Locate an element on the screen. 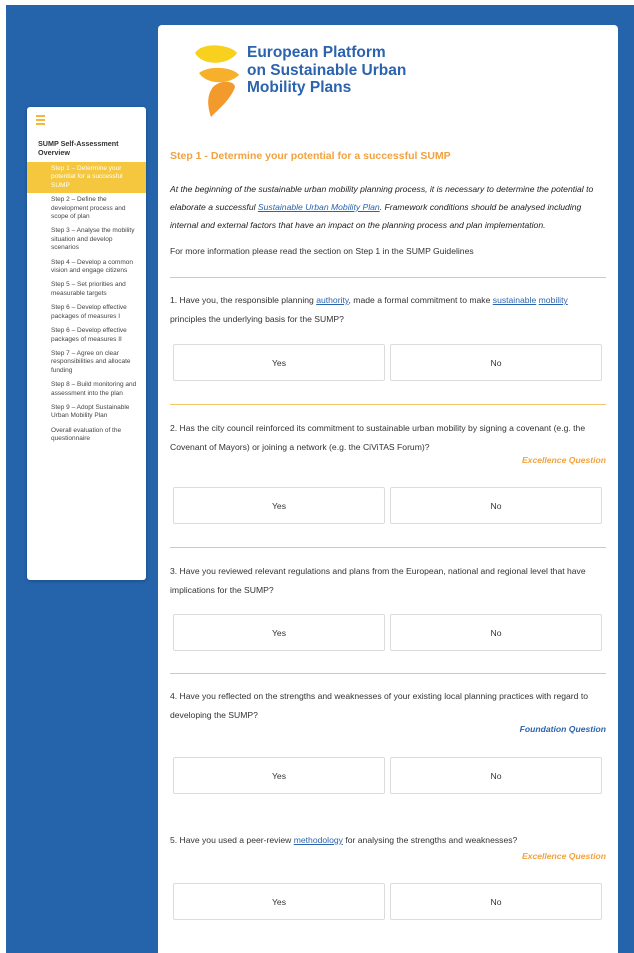 The height and width of the screenshot is (953, 634). q3-no-button: No is located at coordinates (496, 632).